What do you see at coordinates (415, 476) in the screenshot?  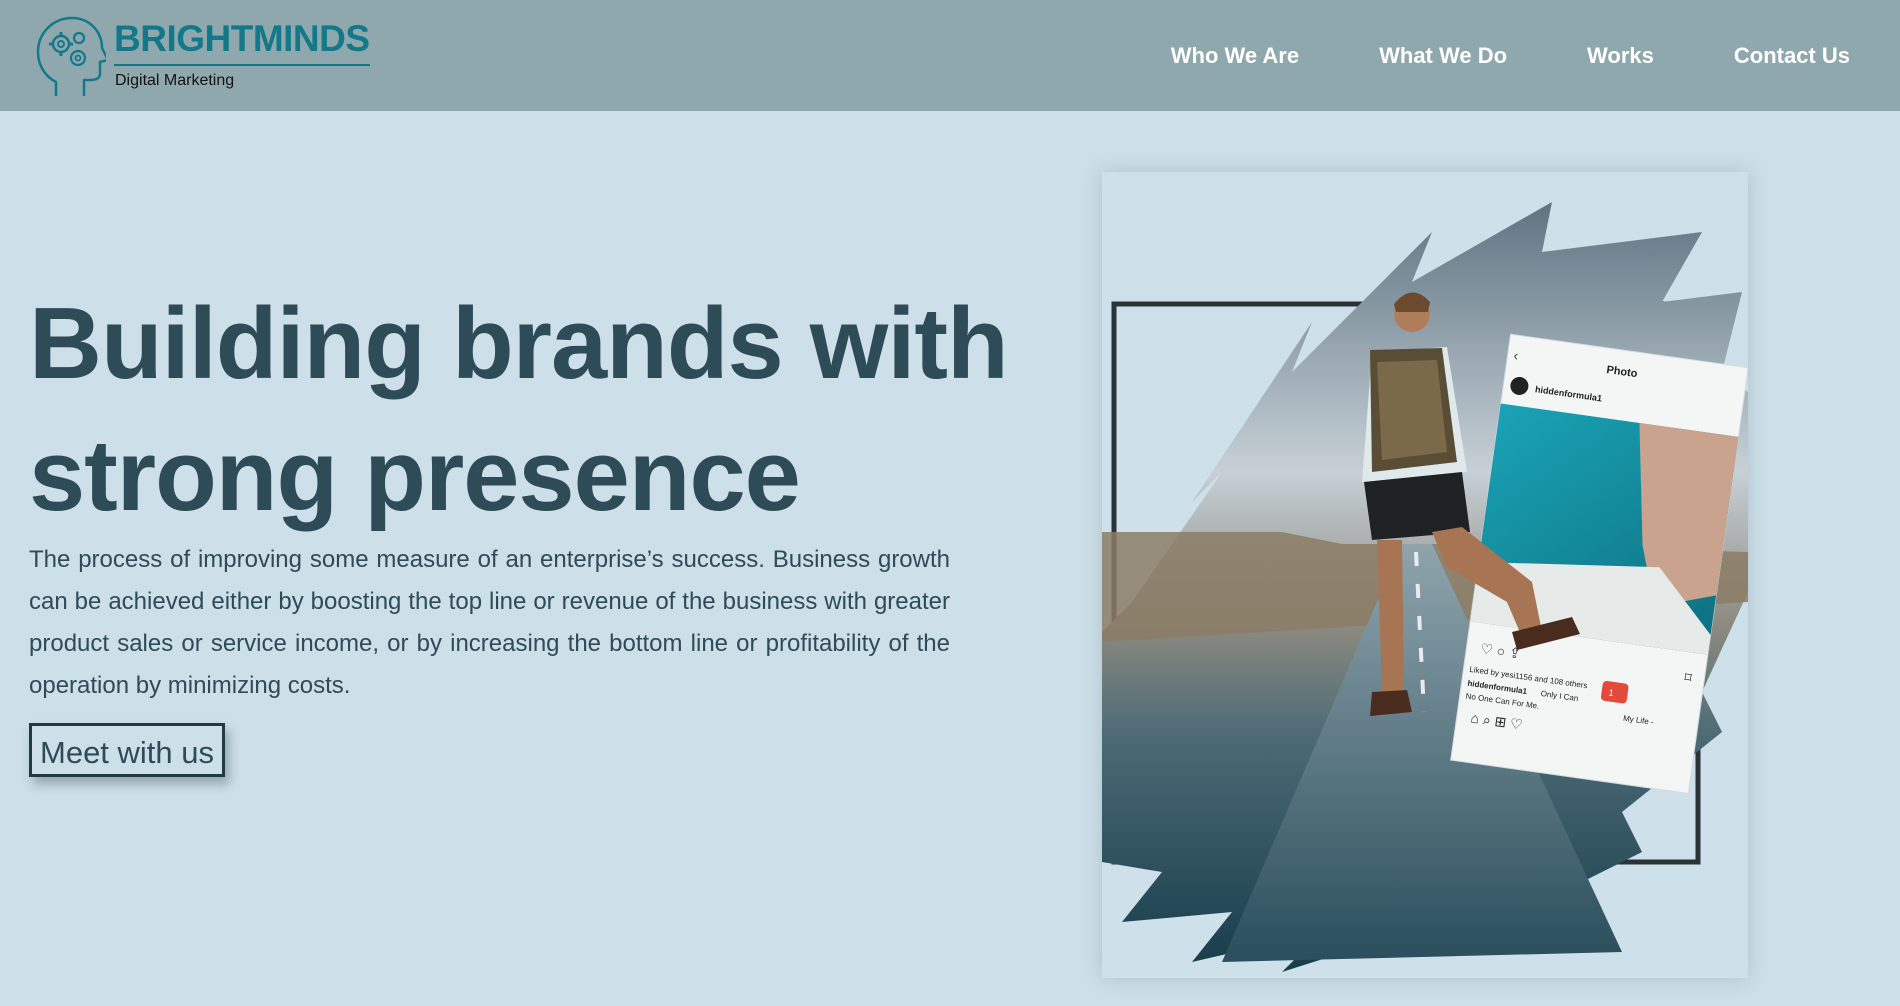 I see `hero-headline-line-2: strong presence` at bounding box center [415, 476].